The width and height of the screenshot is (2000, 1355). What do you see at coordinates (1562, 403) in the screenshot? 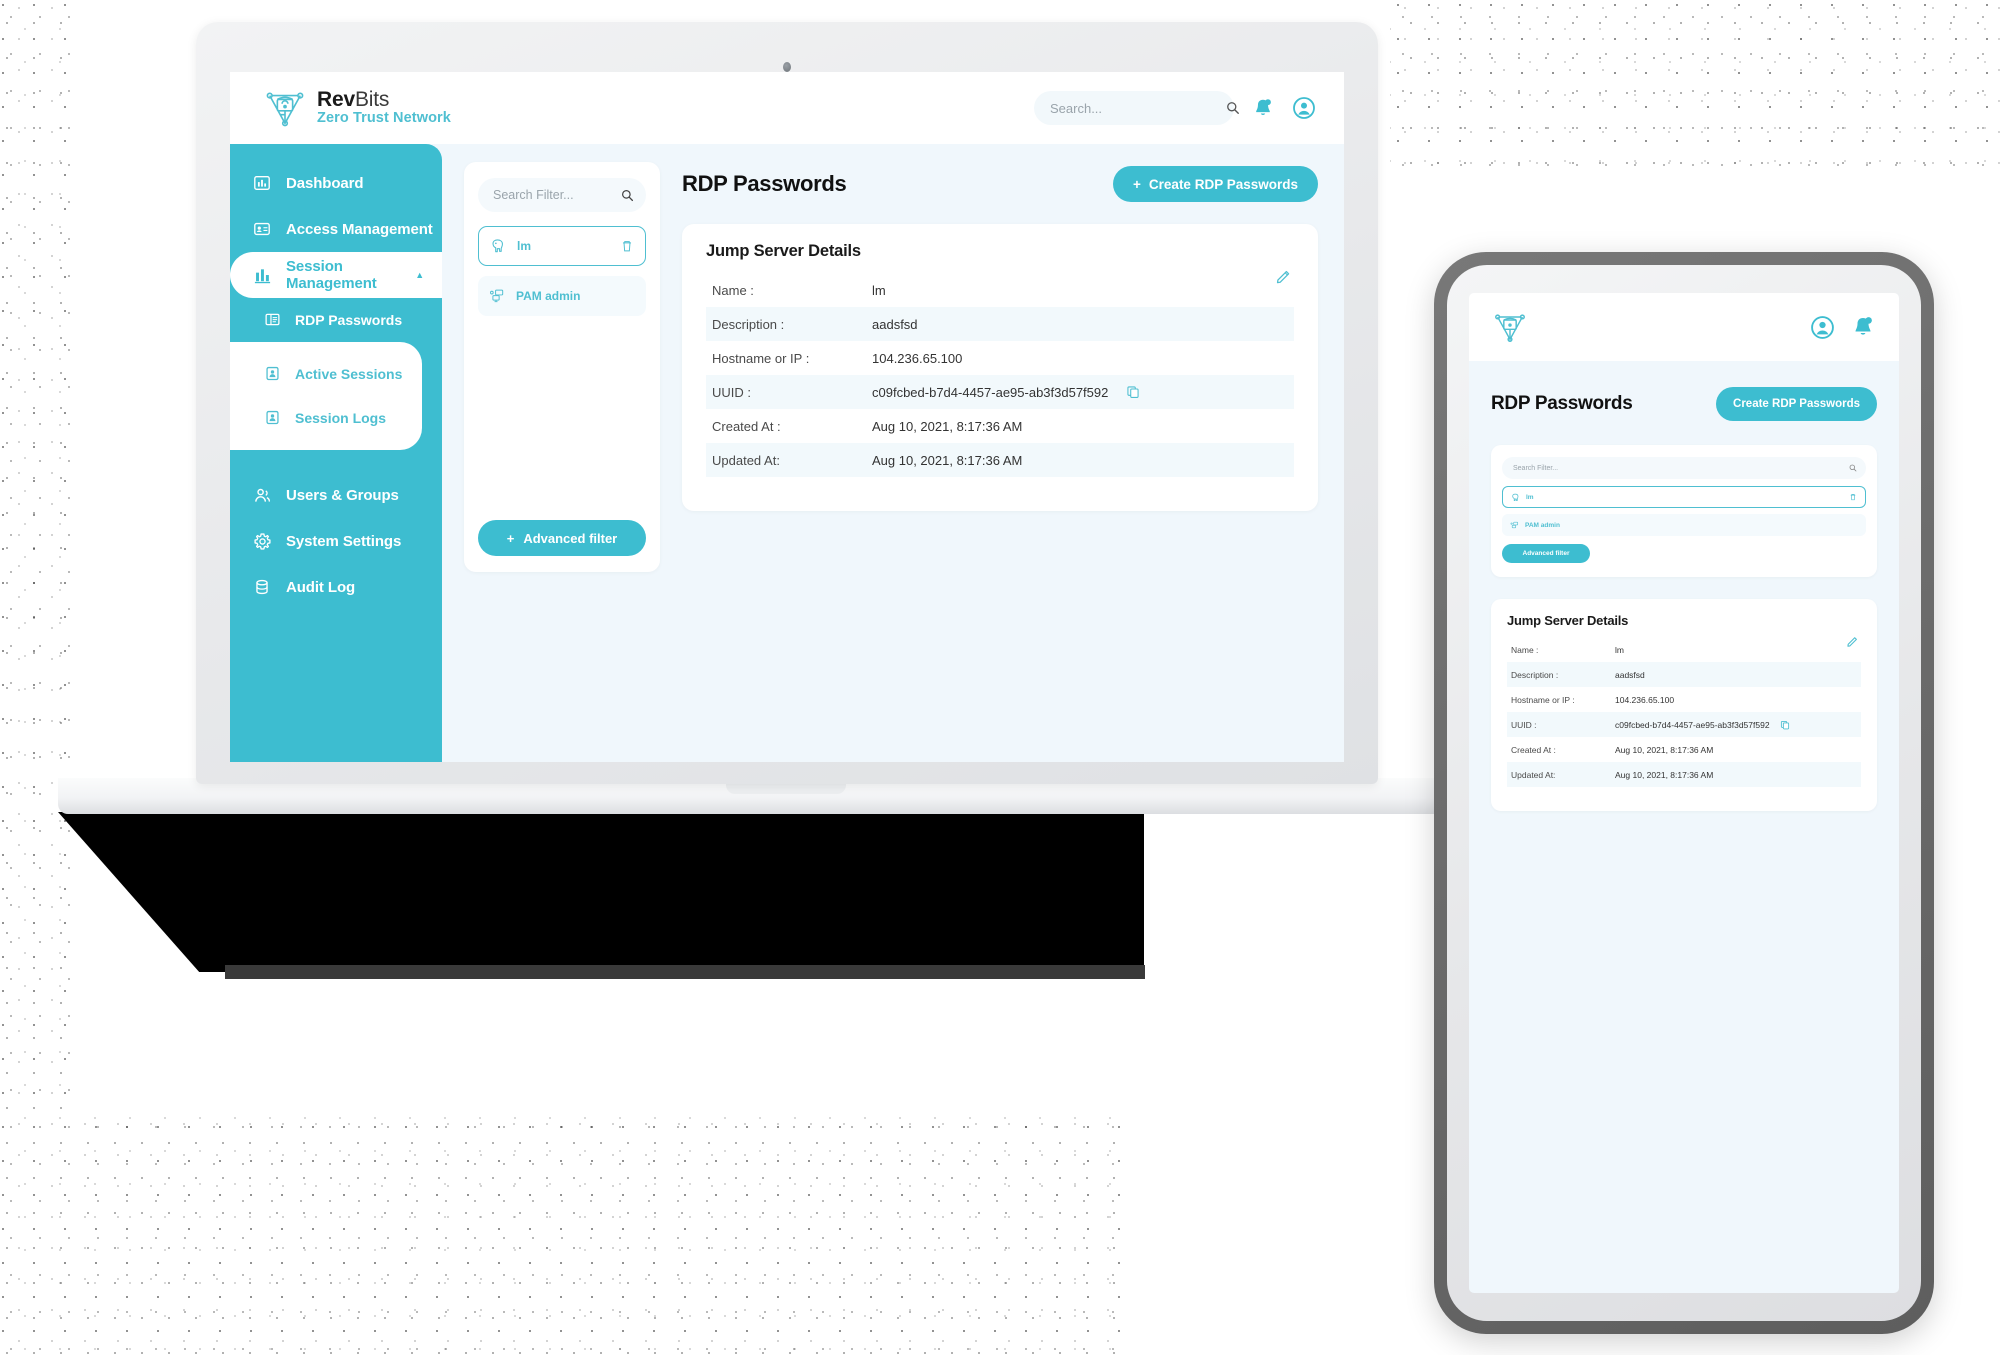
I see `page-title: RDP Passwords` at bounding box center [1562, 403].